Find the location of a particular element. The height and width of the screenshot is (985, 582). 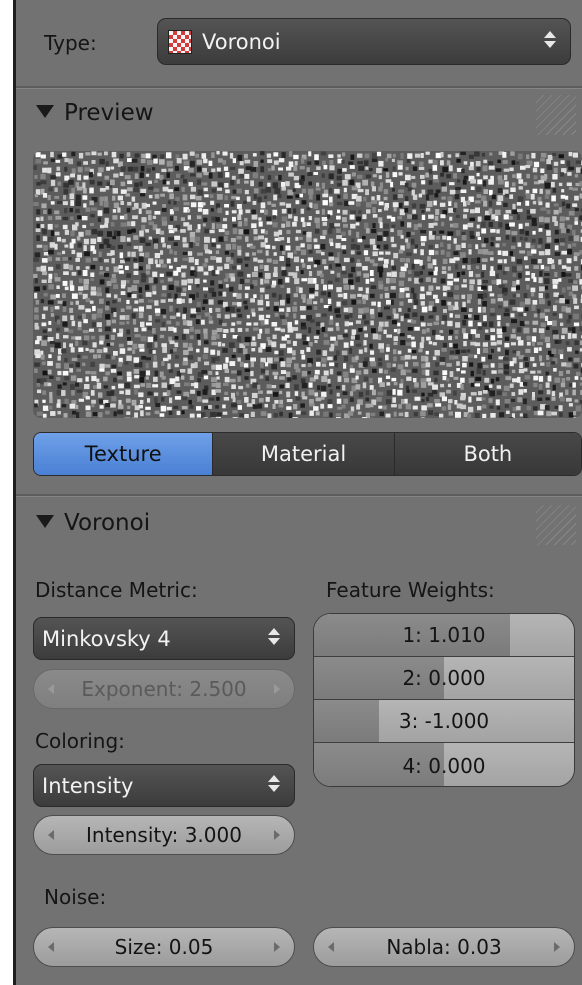

intensity-value: Intensity: 3.000 is located at coordinates (164, 835).